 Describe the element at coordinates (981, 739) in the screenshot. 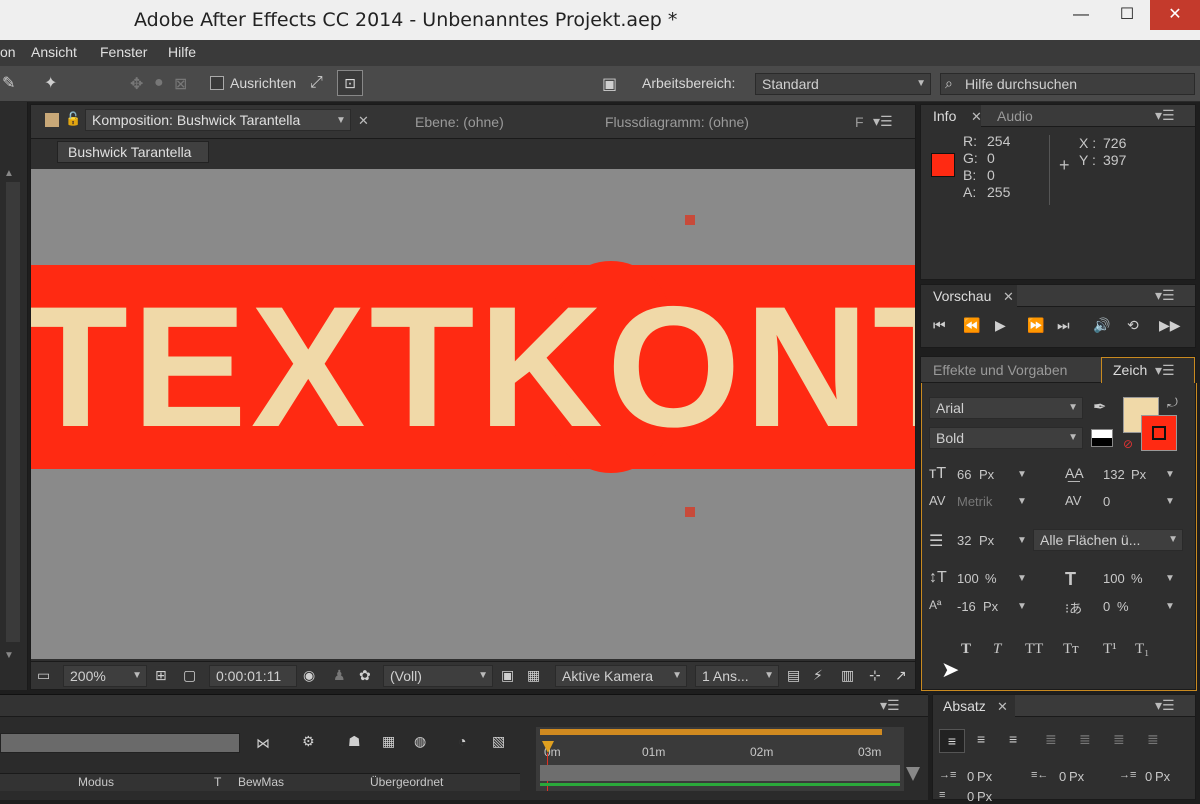

I see `align-center-icon: ≡` at that location.